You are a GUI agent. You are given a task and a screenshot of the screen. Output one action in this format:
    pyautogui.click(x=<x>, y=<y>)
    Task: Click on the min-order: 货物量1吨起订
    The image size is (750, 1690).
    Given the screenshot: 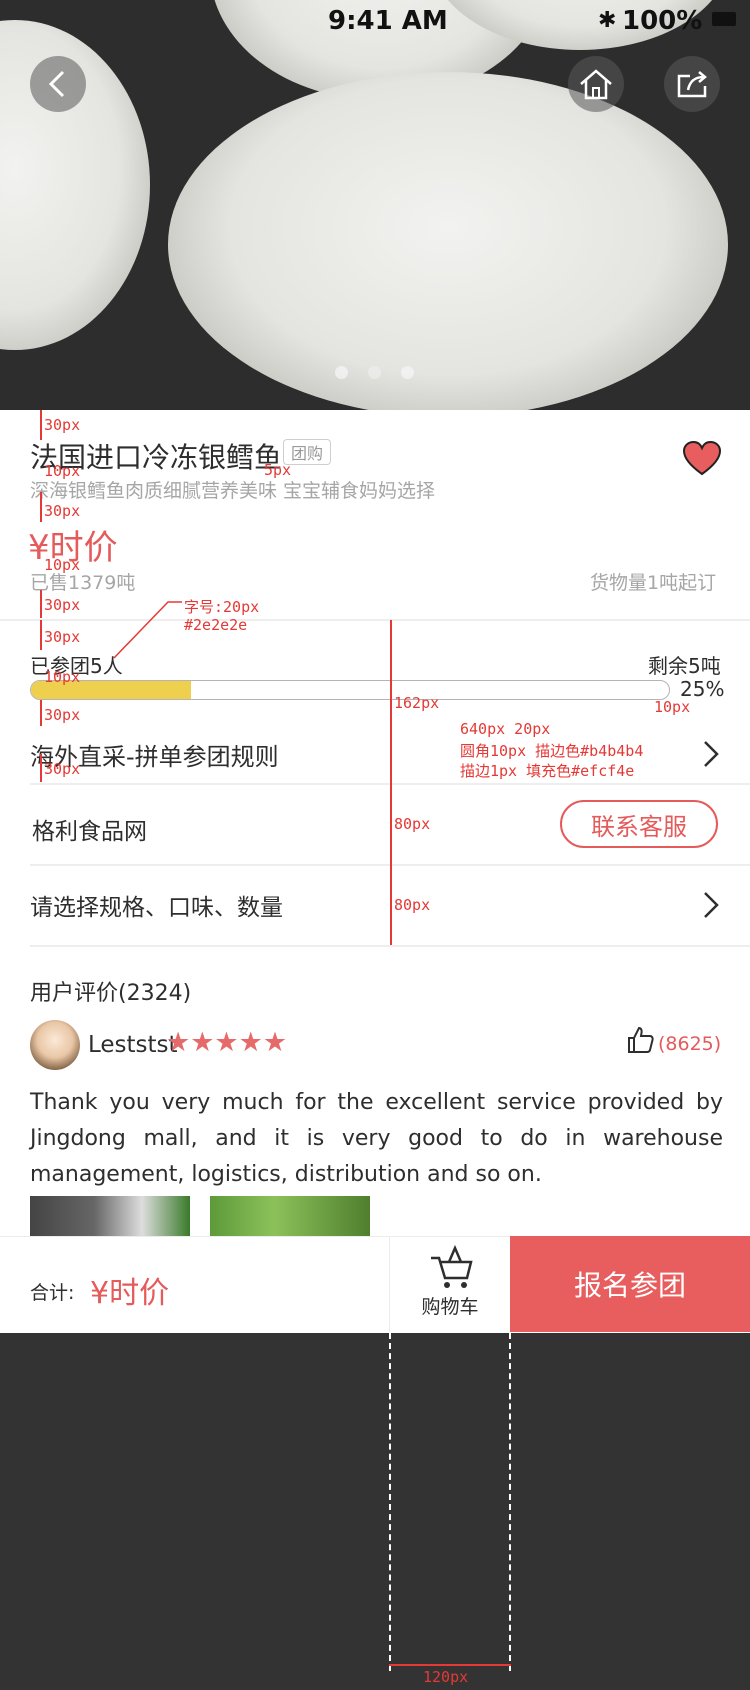 What is the action you would take?
    pyautogui.click(x=653, y=583)
    